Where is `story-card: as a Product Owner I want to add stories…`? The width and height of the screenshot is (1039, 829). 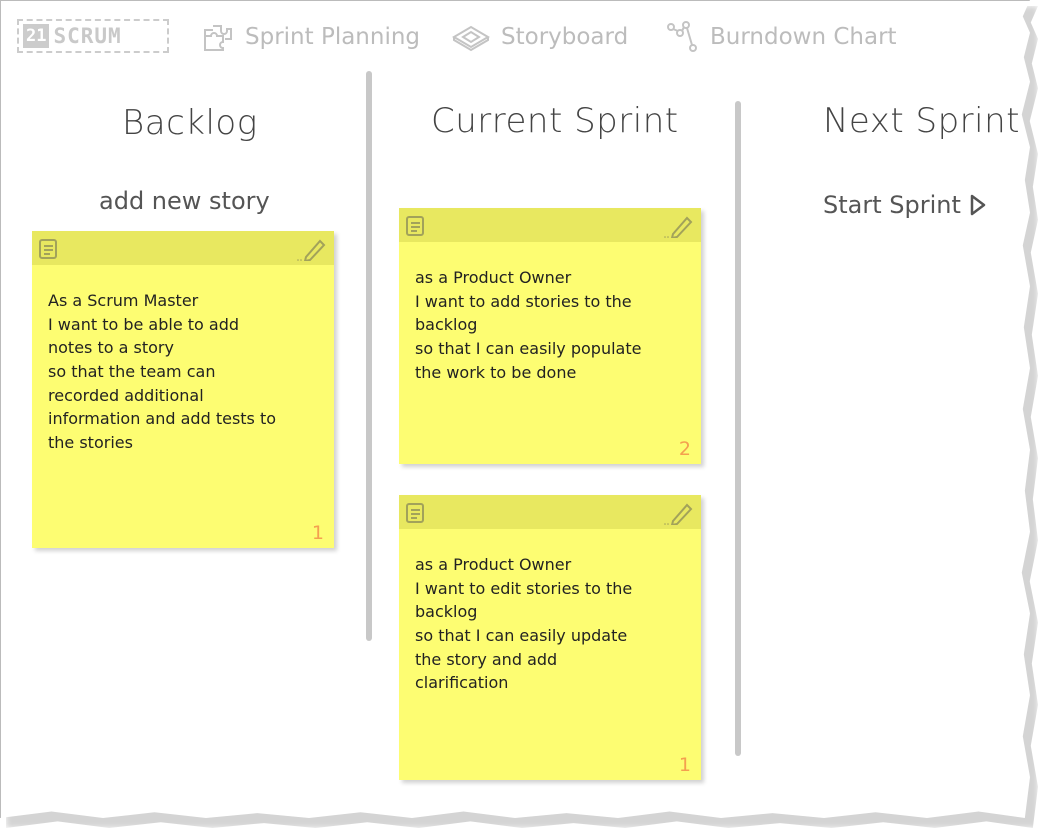
story-card: as a Product Owner I want to add stories… is located at coordinates (550, 336).